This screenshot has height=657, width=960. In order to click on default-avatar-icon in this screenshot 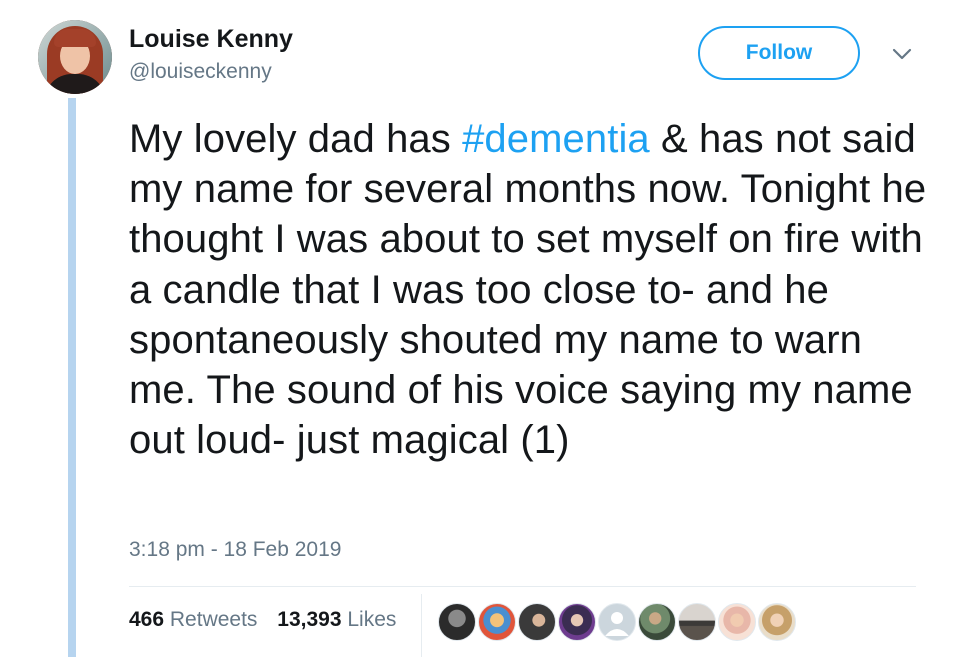, I will do `click(617, 624)`.